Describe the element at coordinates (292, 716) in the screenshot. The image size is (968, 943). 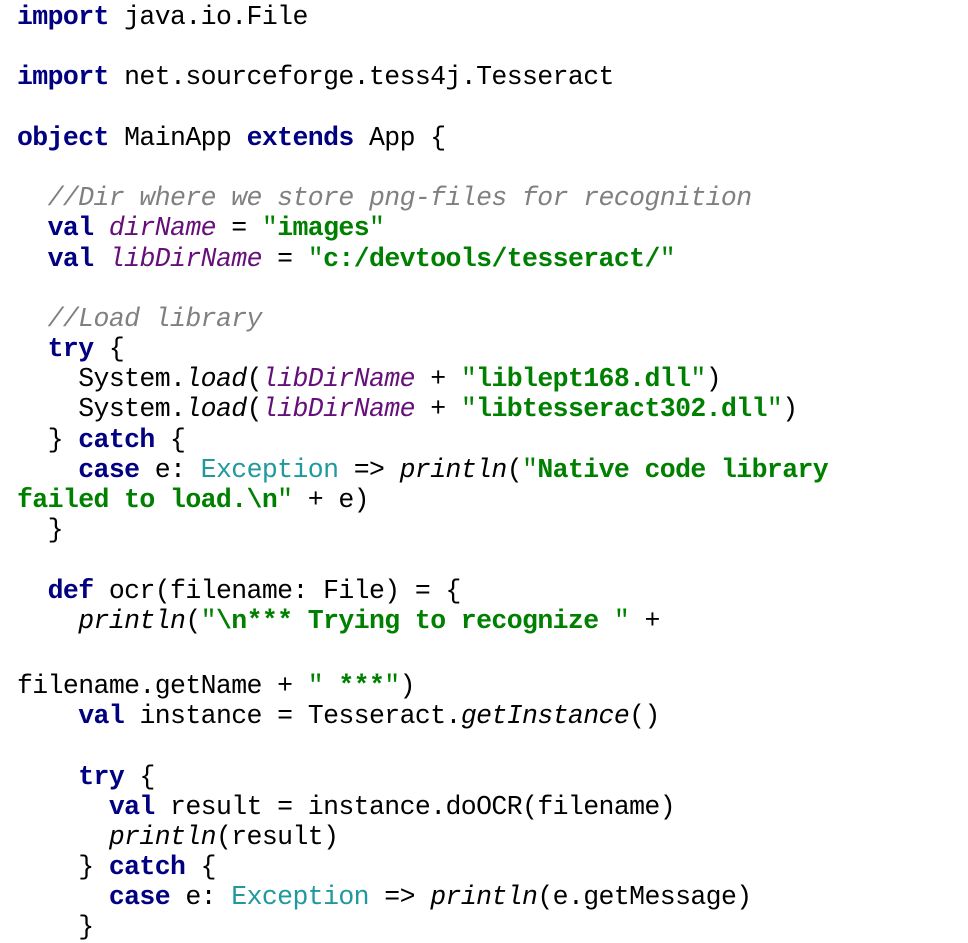
I see `code-token: instance = Tesseract.` at that location.